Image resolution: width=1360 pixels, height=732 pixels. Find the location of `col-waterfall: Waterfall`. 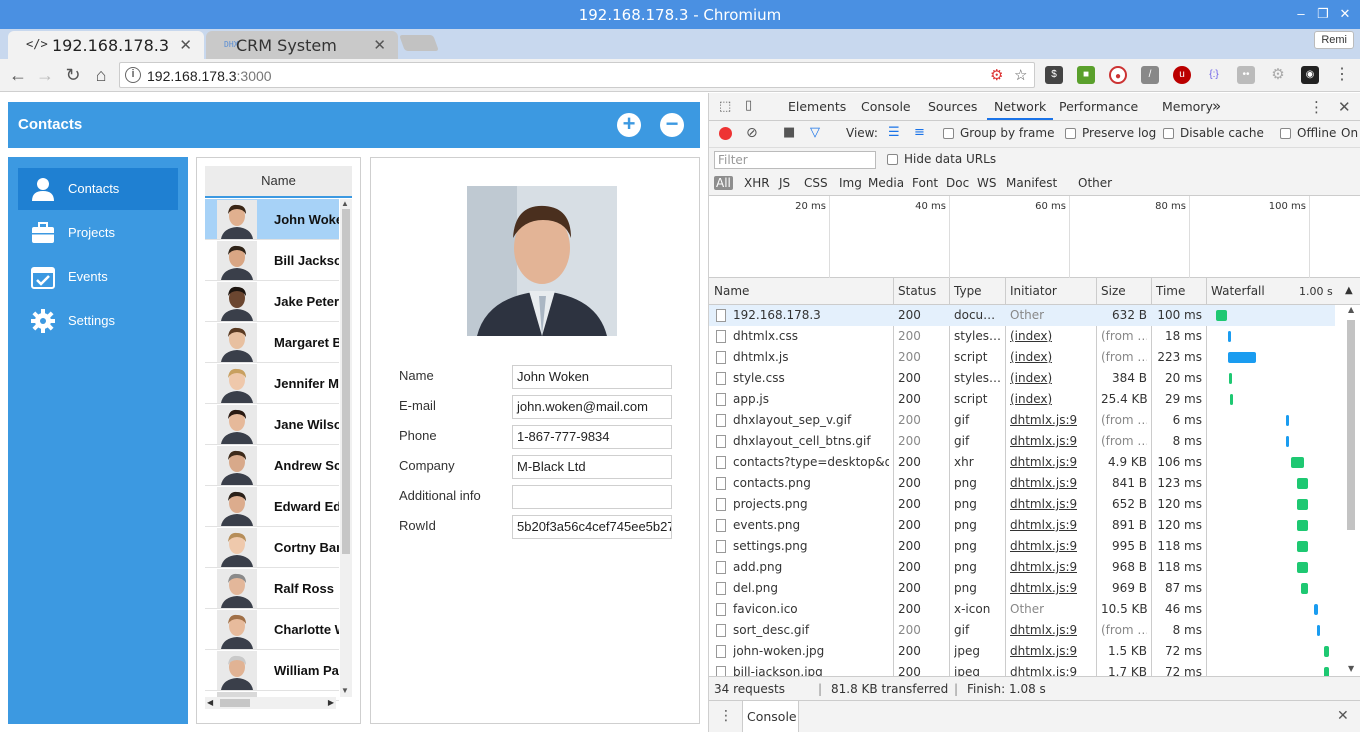

col-waterfall: Waterfall is located at coordinates (1238, 291).